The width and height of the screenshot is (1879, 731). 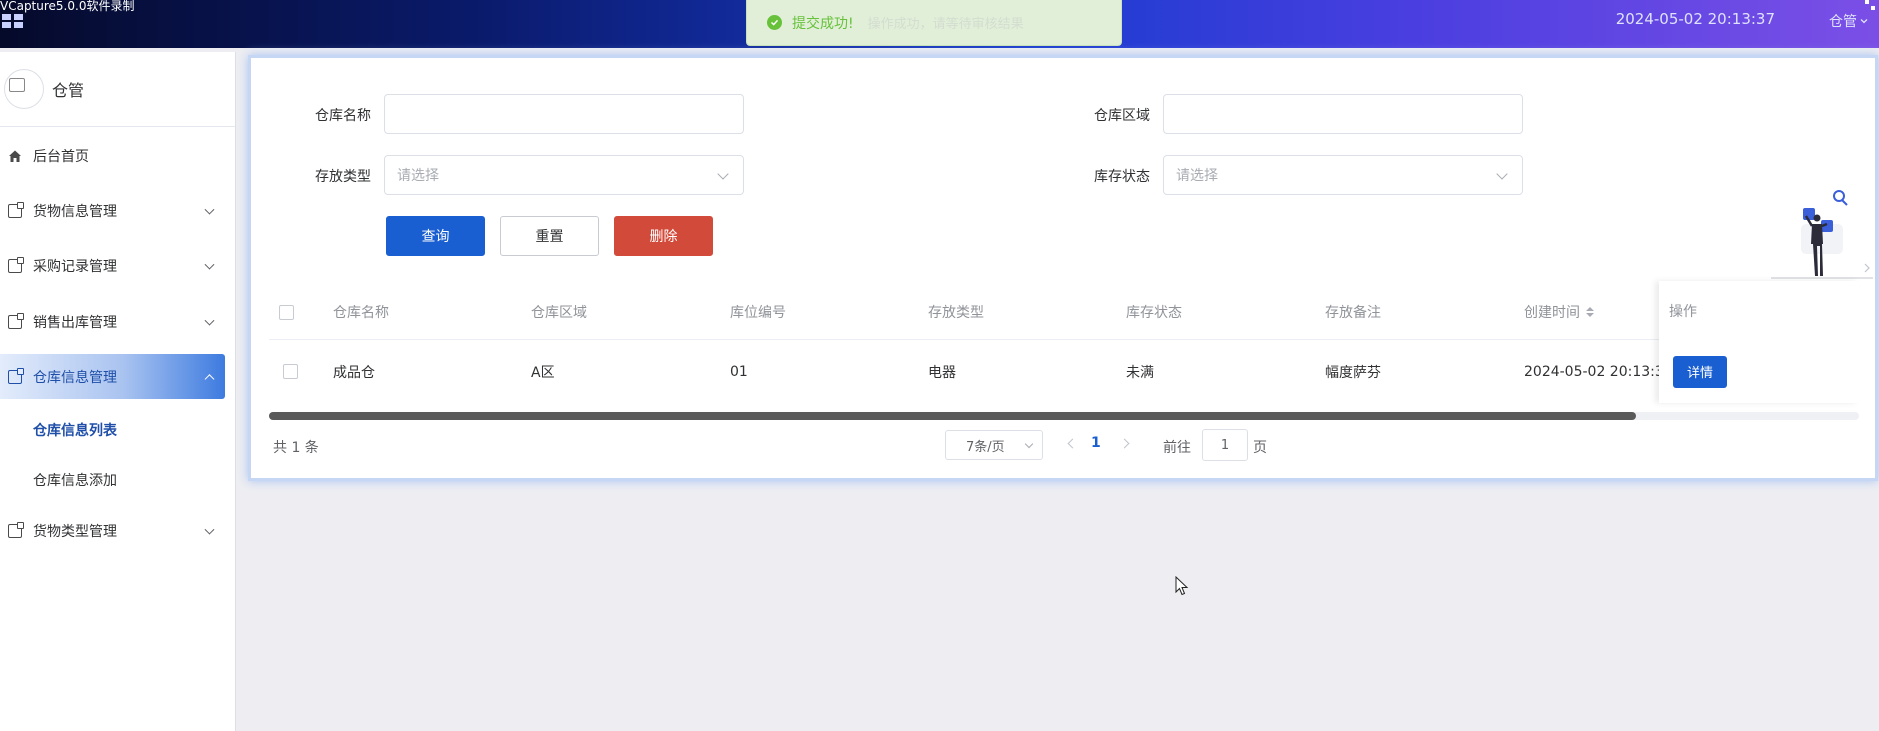 I want to click on sidebar-item-goods: 货物信息管理, so click(x=112, y=210).